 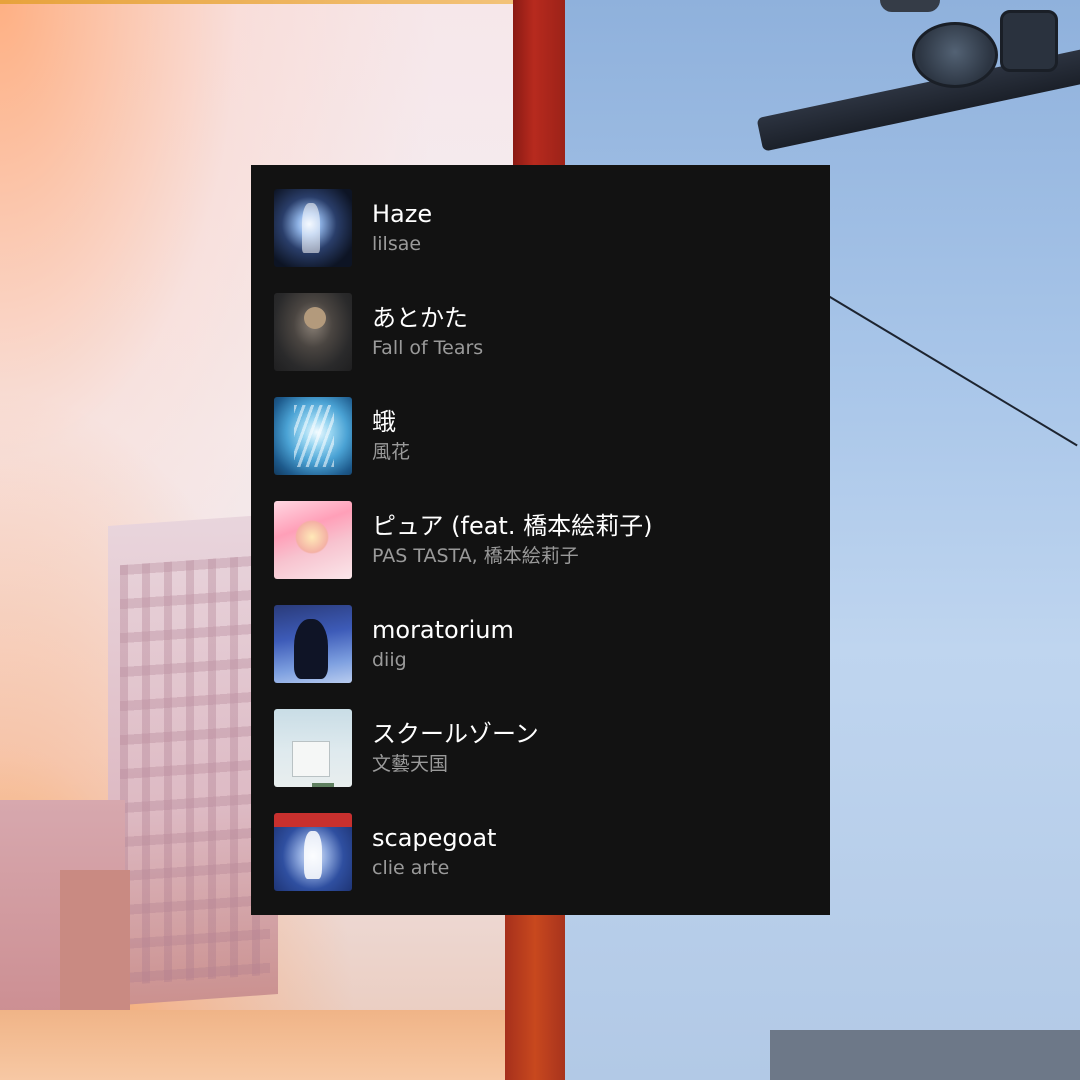 I want to click on track-artist: clie arte, so click(x=411, y=868).